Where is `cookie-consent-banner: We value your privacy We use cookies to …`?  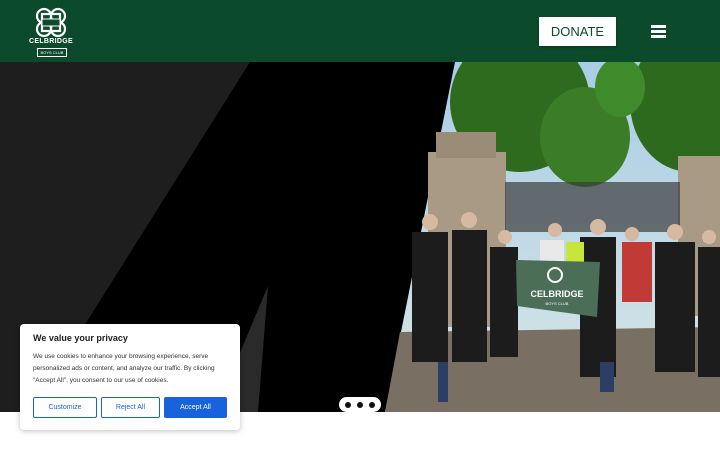 cookie-consent-banner: We value your privacy We use cookies to … is located at coordinates (130, 377).